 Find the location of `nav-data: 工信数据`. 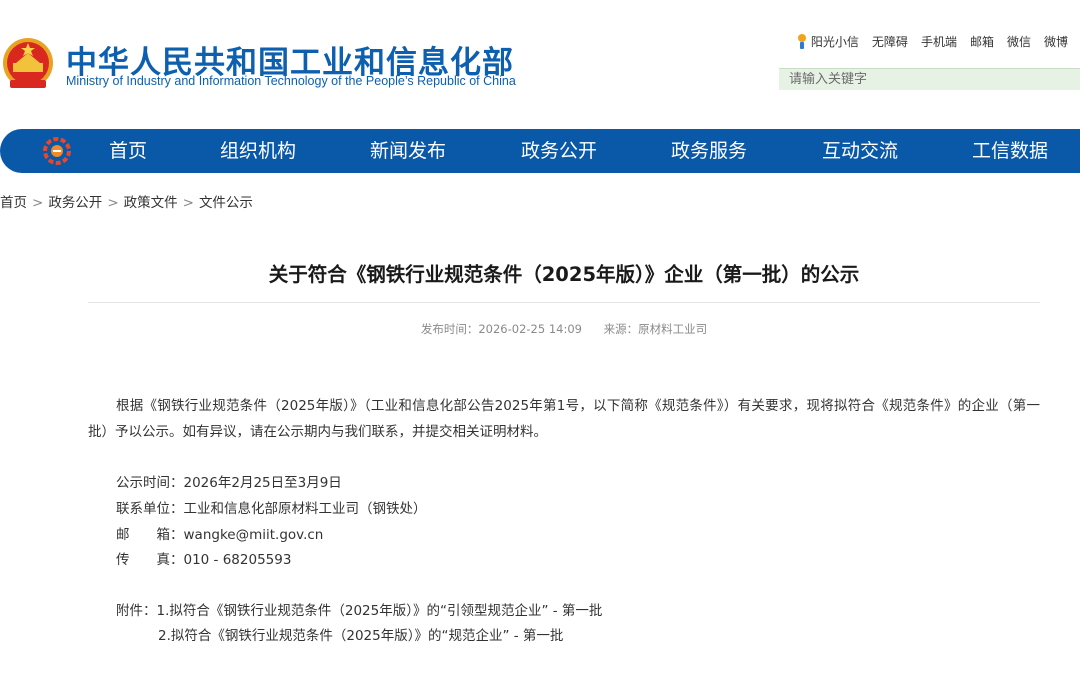

nav-data: 工信数据 is located at coordinates (1010, 151).